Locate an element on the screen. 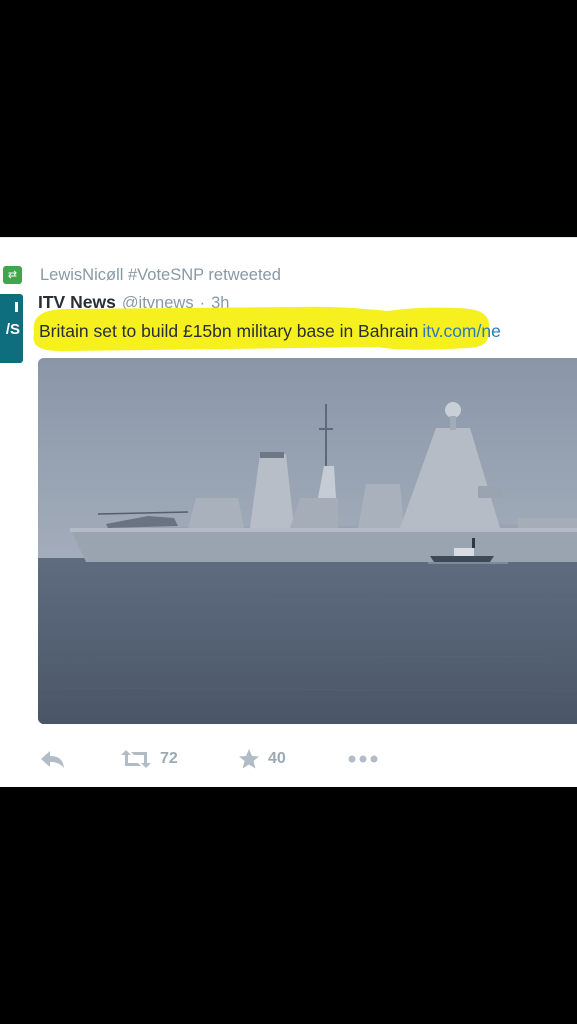  favorite-count: 40 is located at coordinates (277, 758).